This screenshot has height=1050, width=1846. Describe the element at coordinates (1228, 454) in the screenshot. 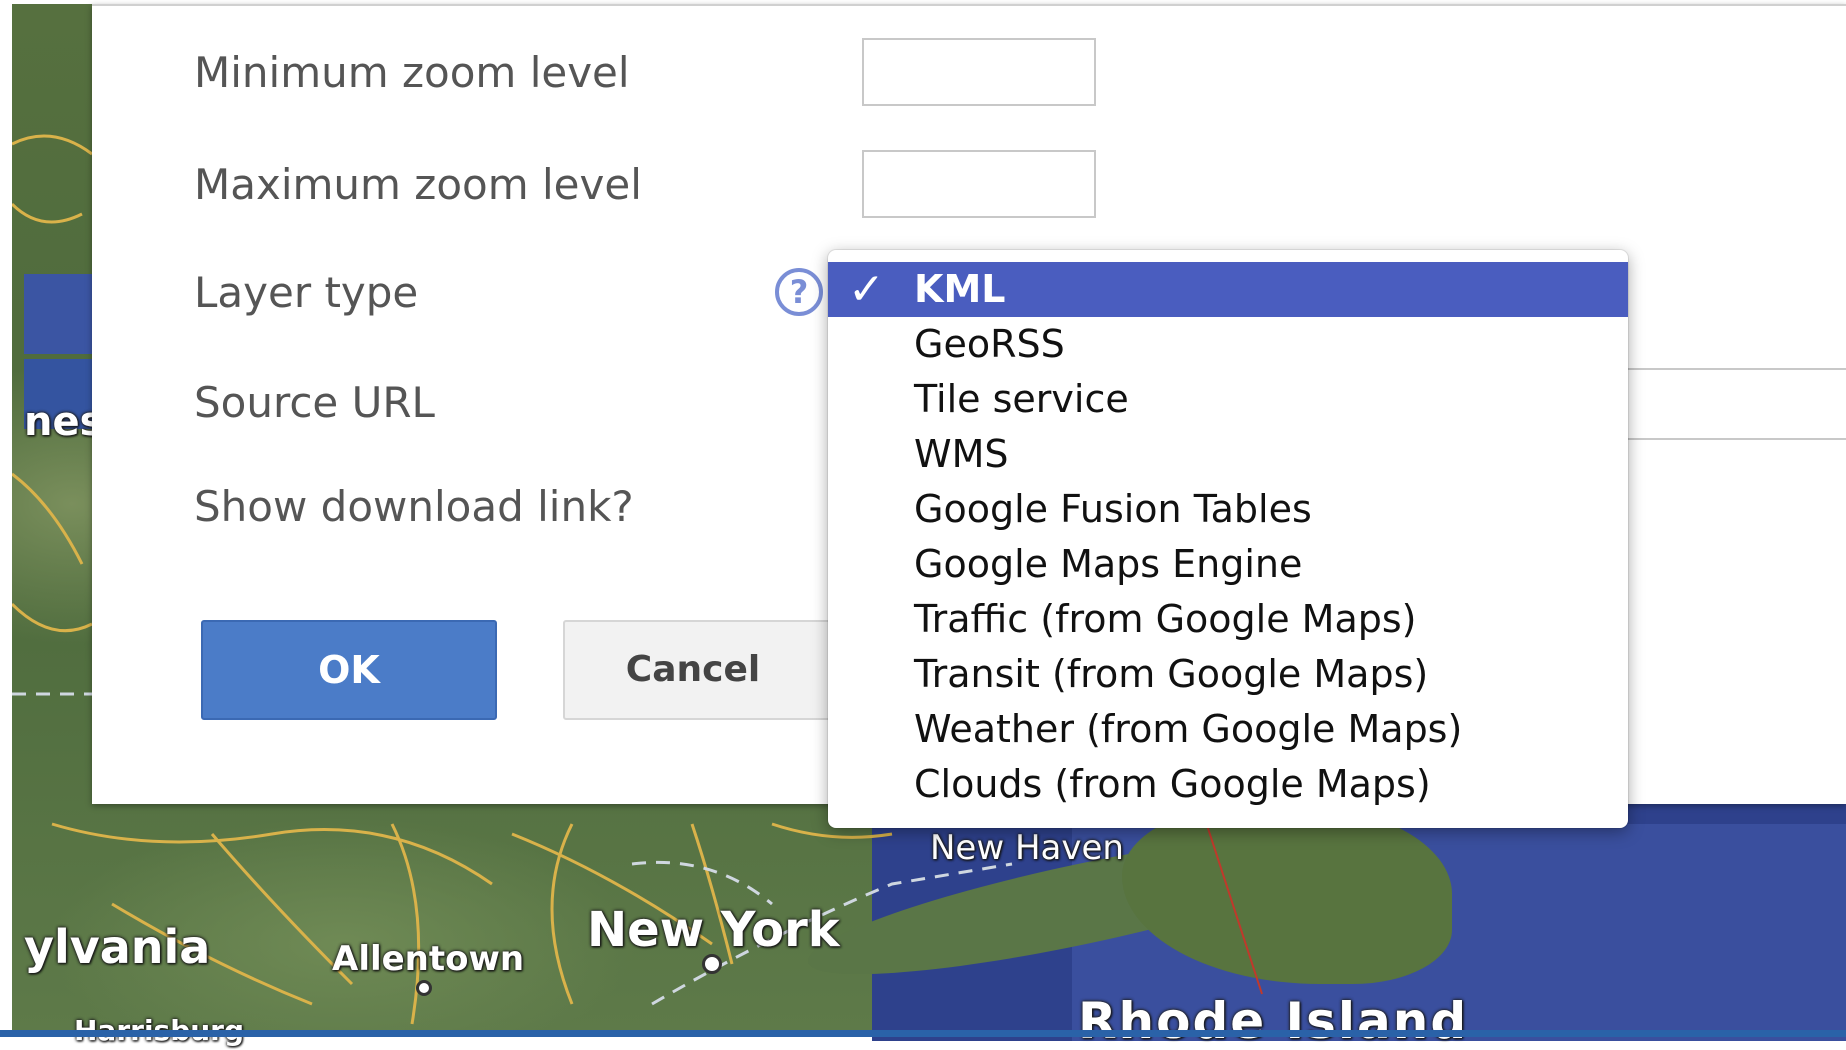

I see `dropdown-option-wms: WMS` at that location.